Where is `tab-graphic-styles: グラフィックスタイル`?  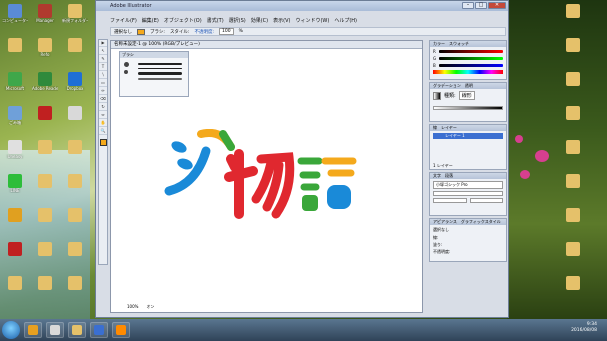 tab-graphic-styles: グラフィックスタイル is located at coordinates (481, 222).